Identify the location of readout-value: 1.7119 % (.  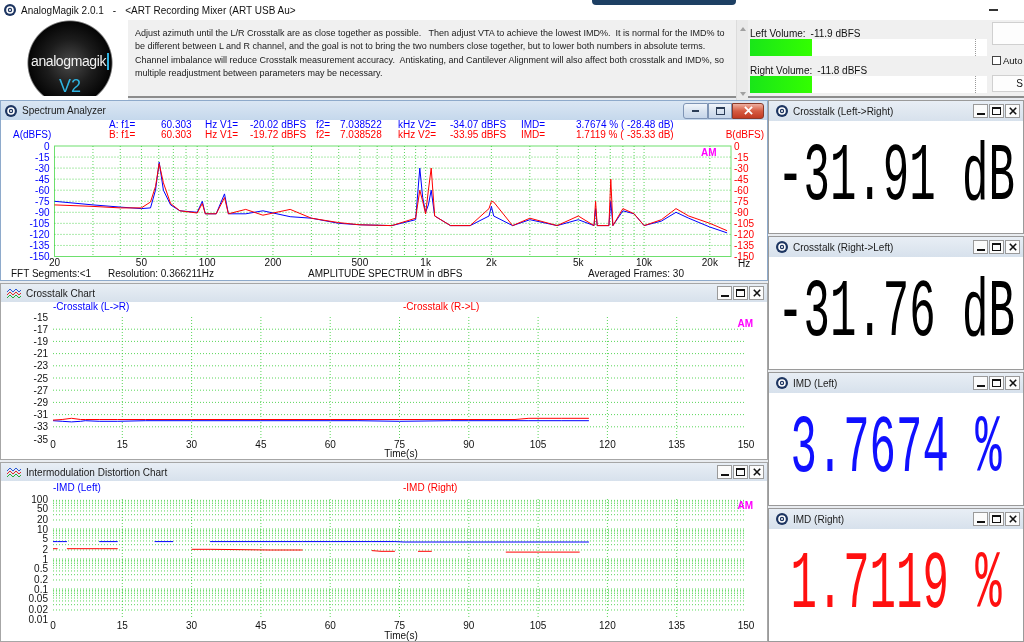
(600, 135).